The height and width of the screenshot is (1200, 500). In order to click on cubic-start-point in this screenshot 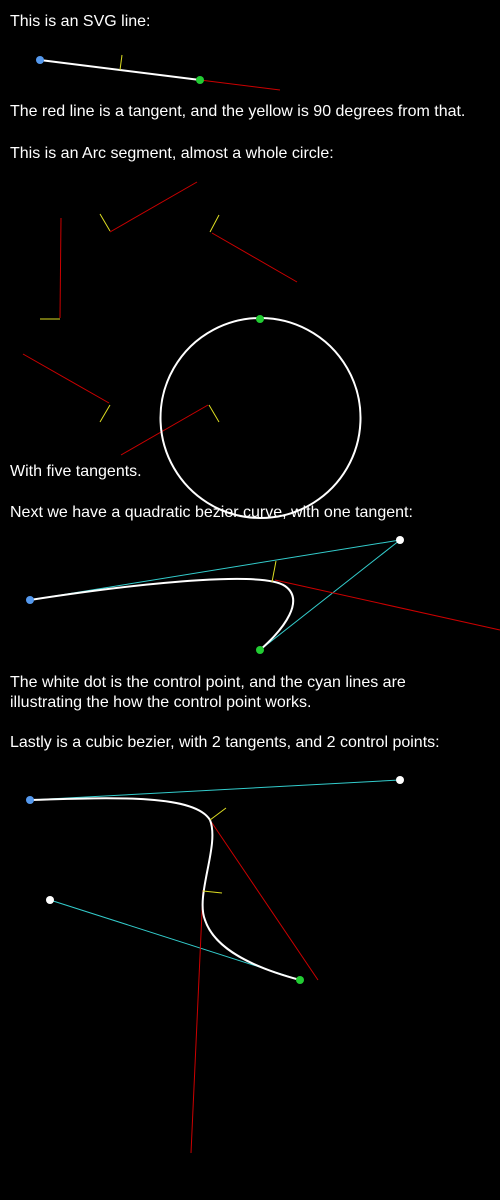, I will do `click(30, 800)`.